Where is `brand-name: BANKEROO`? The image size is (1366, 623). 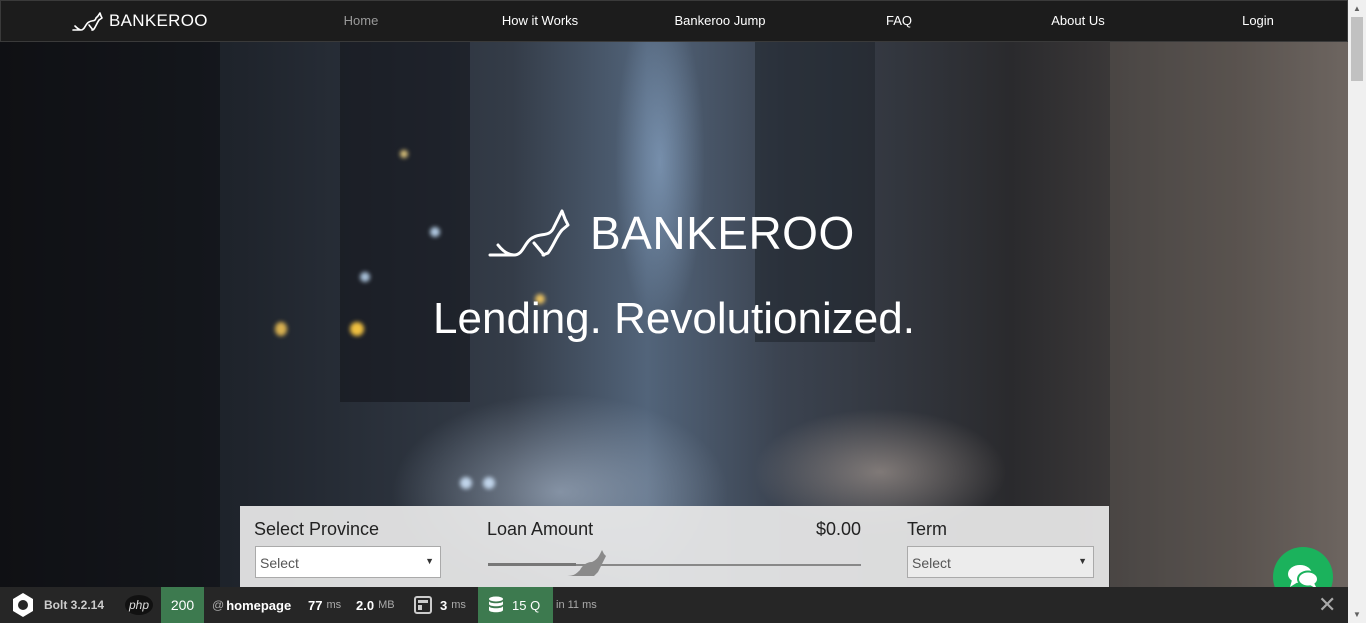
brand-name: BANKEROO is located at coordinates (158, 20).